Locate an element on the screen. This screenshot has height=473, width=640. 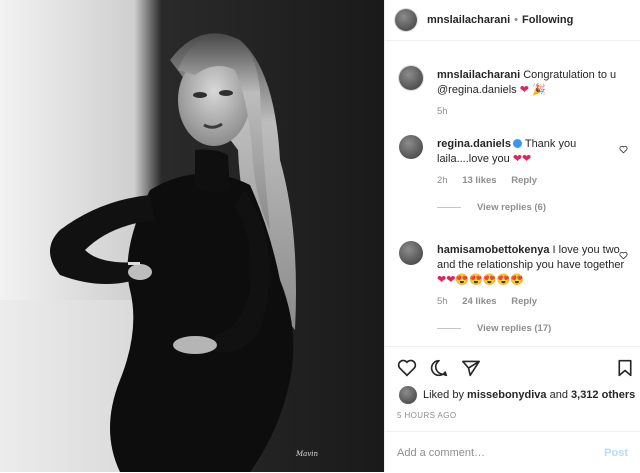
comment-meta: 2h 13 likes Reply is located at coordinates (533, 180).